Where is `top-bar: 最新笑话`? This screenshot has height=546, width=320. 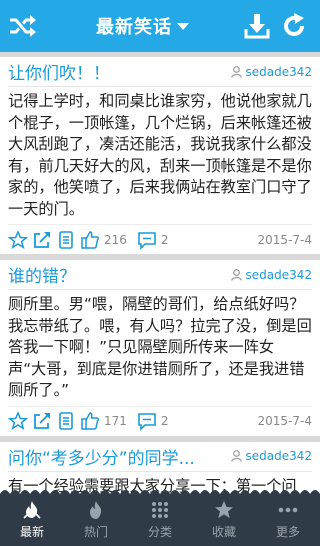 top-bar: 最新笑话 is located at coordinates (160, 26).